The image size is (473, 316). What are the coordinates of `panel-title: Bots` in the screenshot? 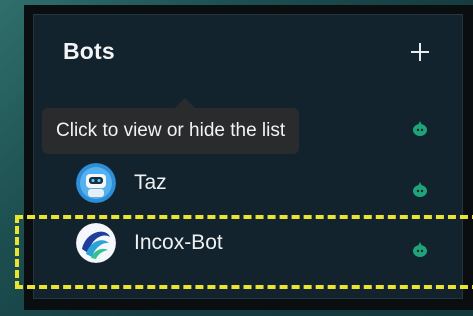 It's located at (89, 51).